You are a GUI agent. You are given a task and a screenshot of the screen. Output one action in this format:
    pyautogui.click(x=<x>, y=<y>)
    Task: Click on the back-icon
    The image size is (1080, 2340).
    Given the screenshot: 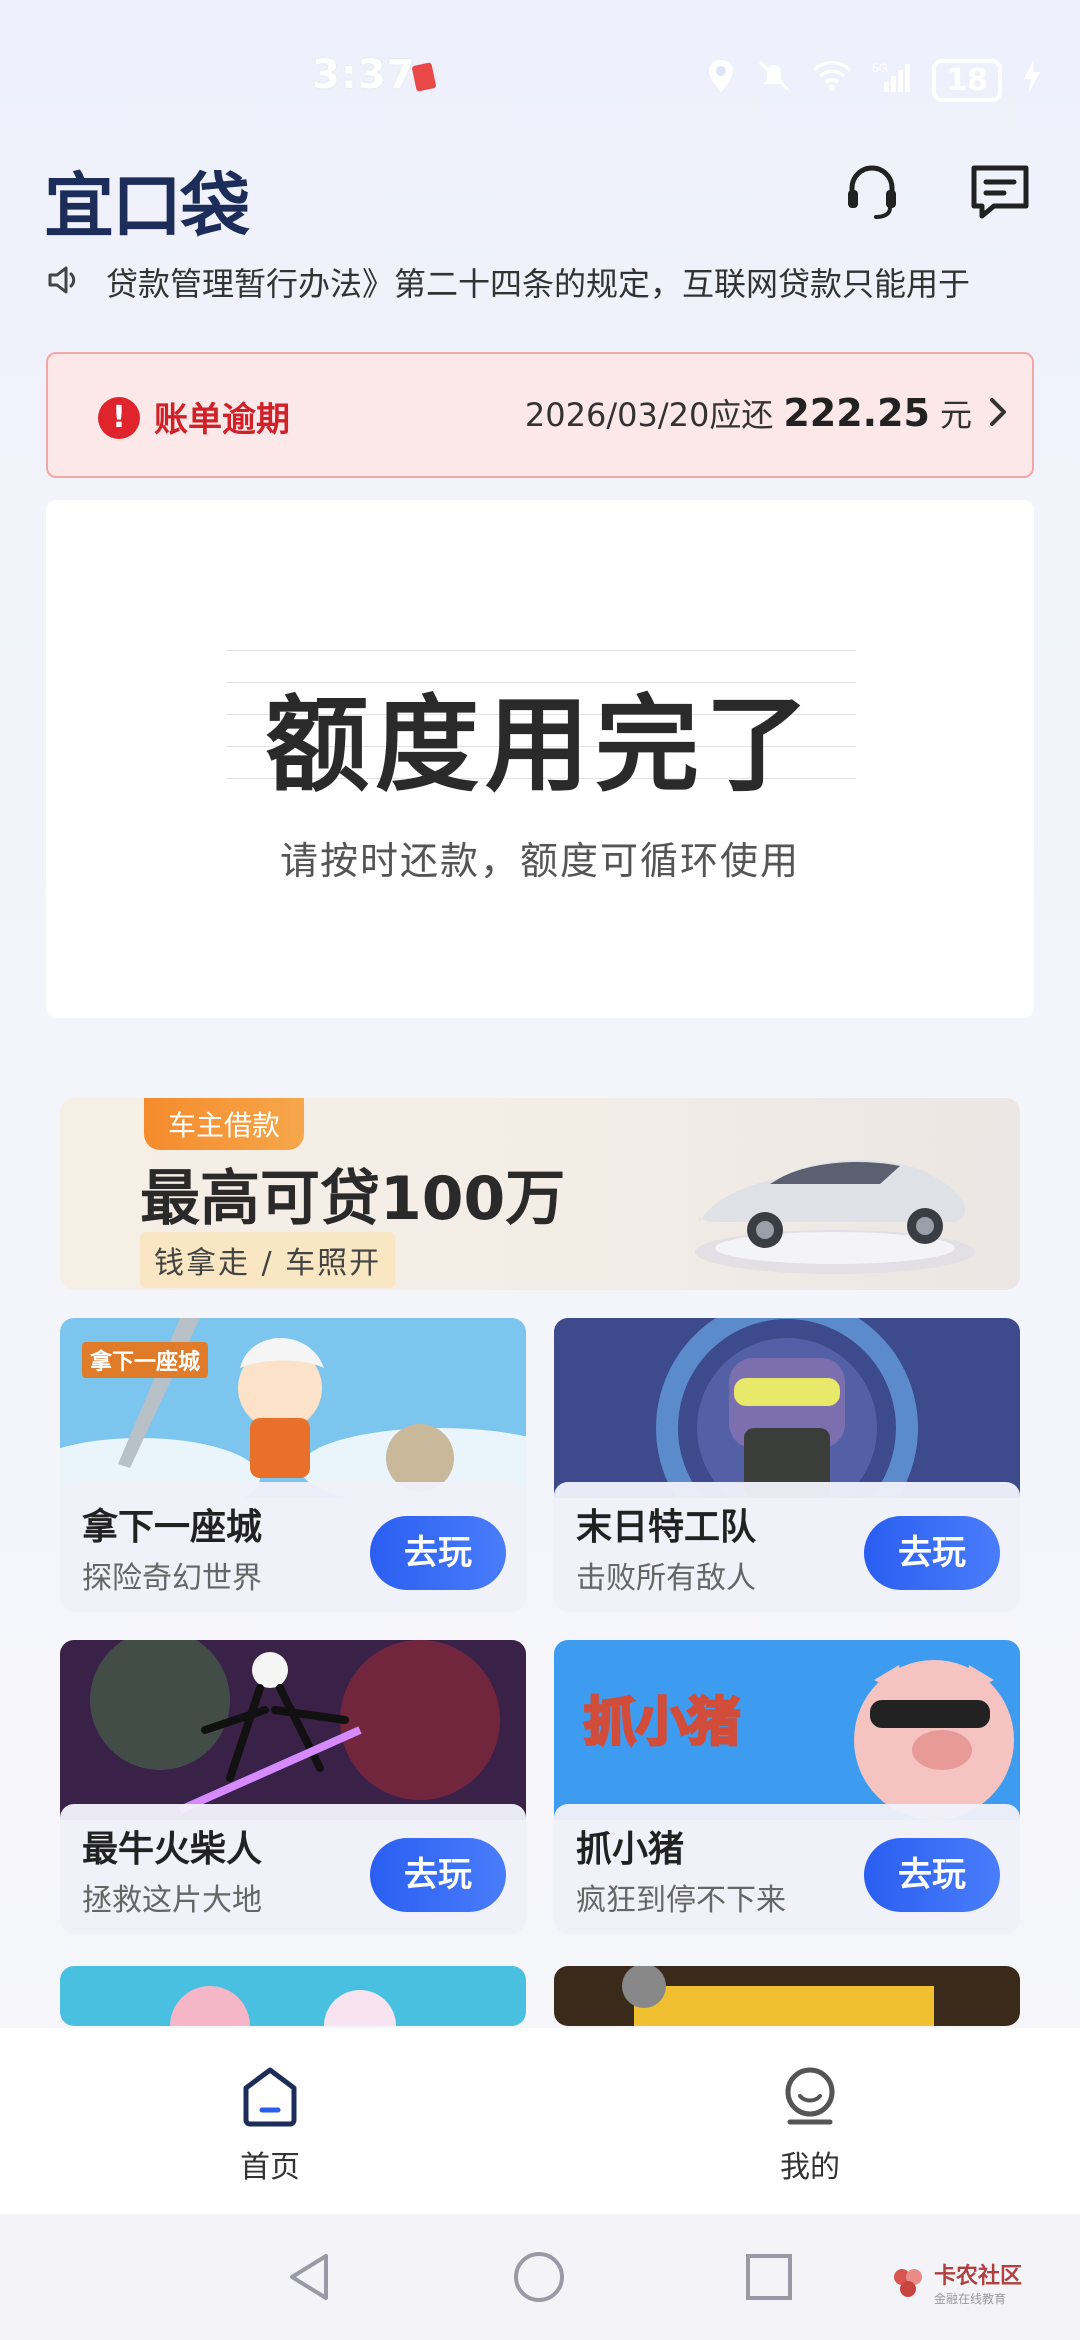 What is the action you would take?
    pyautogui.click(x=309, y=2277)
    